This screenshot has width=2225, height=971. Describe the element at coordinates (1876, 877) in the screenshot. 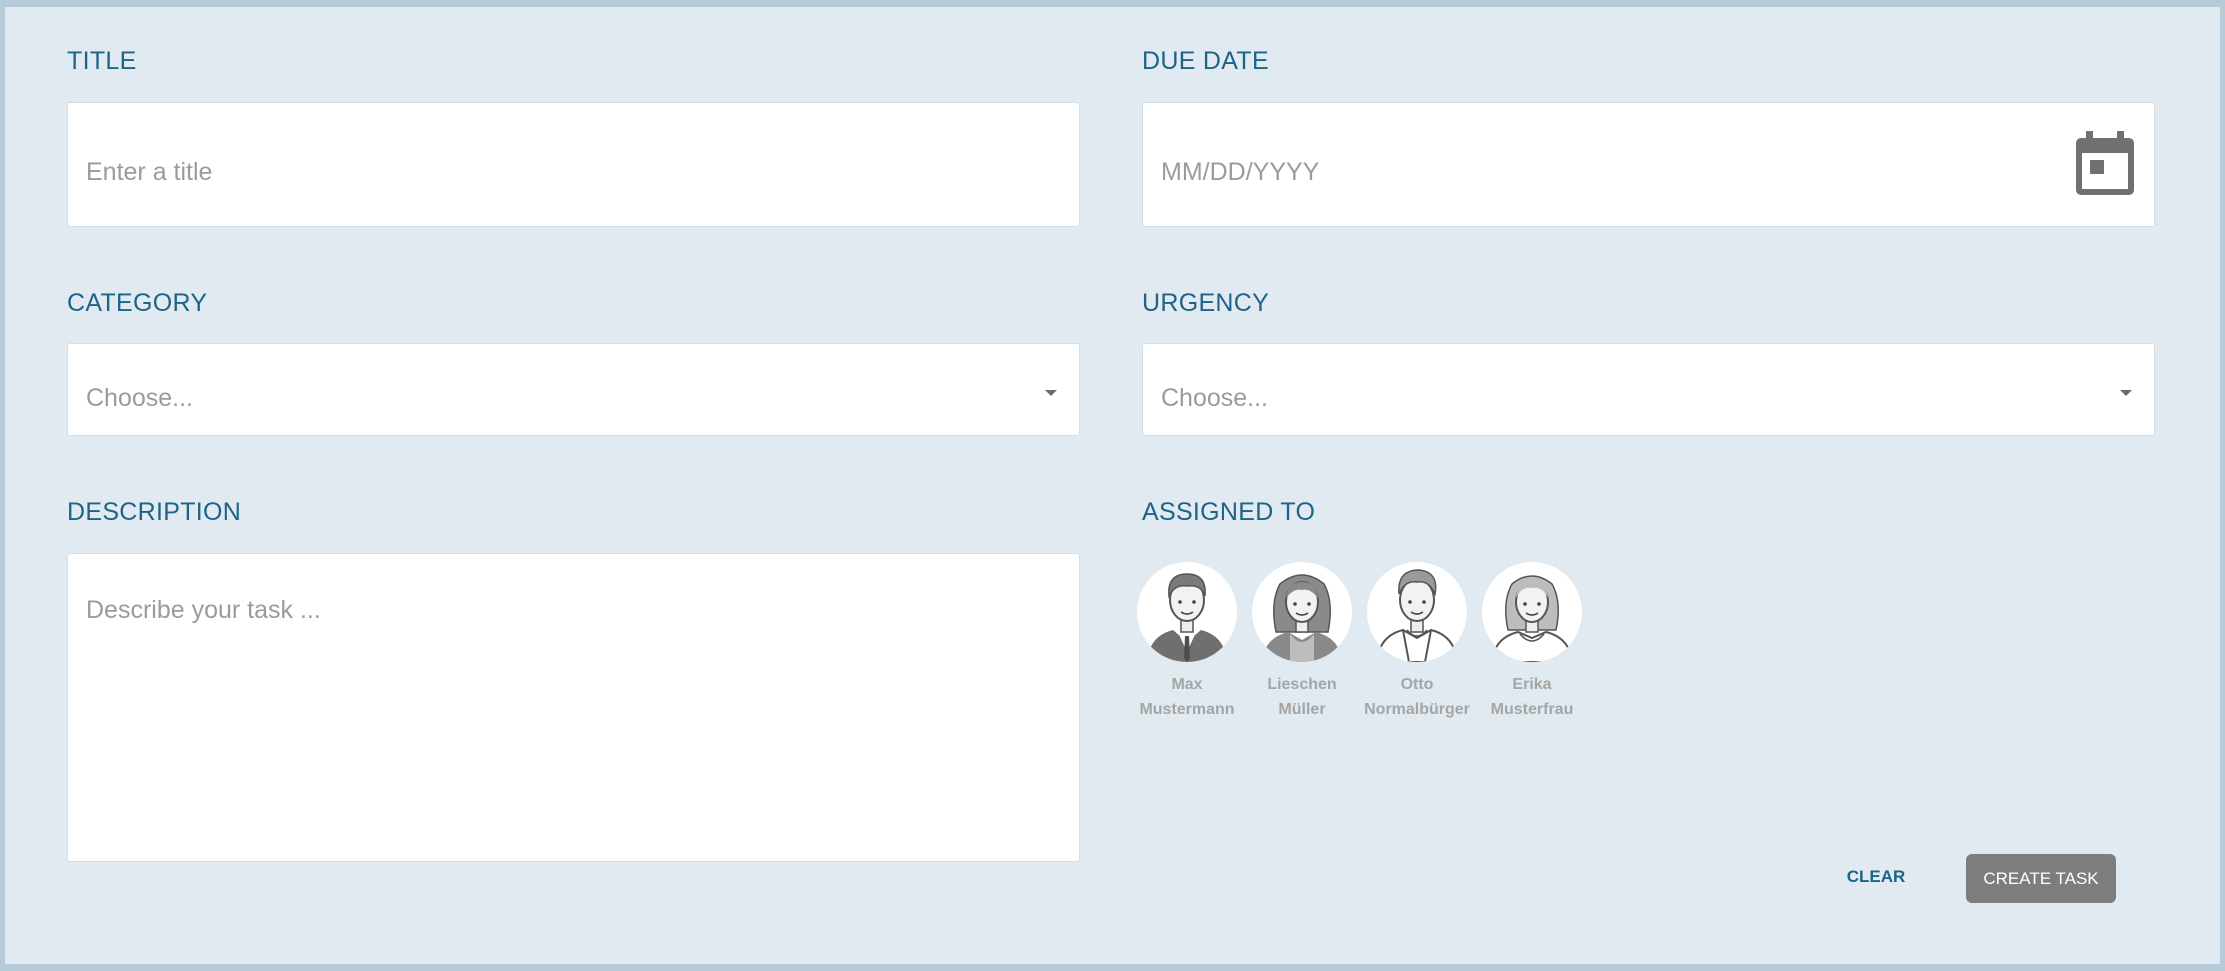

I see `clear-button: CLEAR` at that location.